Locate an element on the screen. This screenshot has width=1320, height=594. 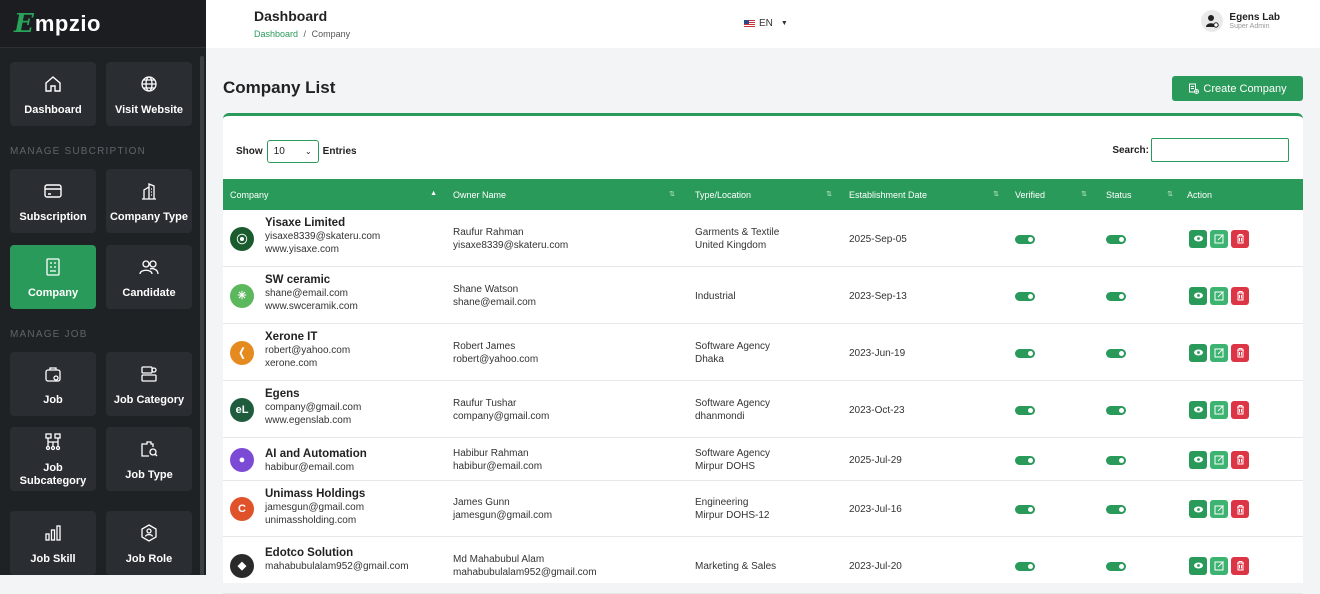
sidebar-item-candidate: Candidate is located at coordinates (149, 277).